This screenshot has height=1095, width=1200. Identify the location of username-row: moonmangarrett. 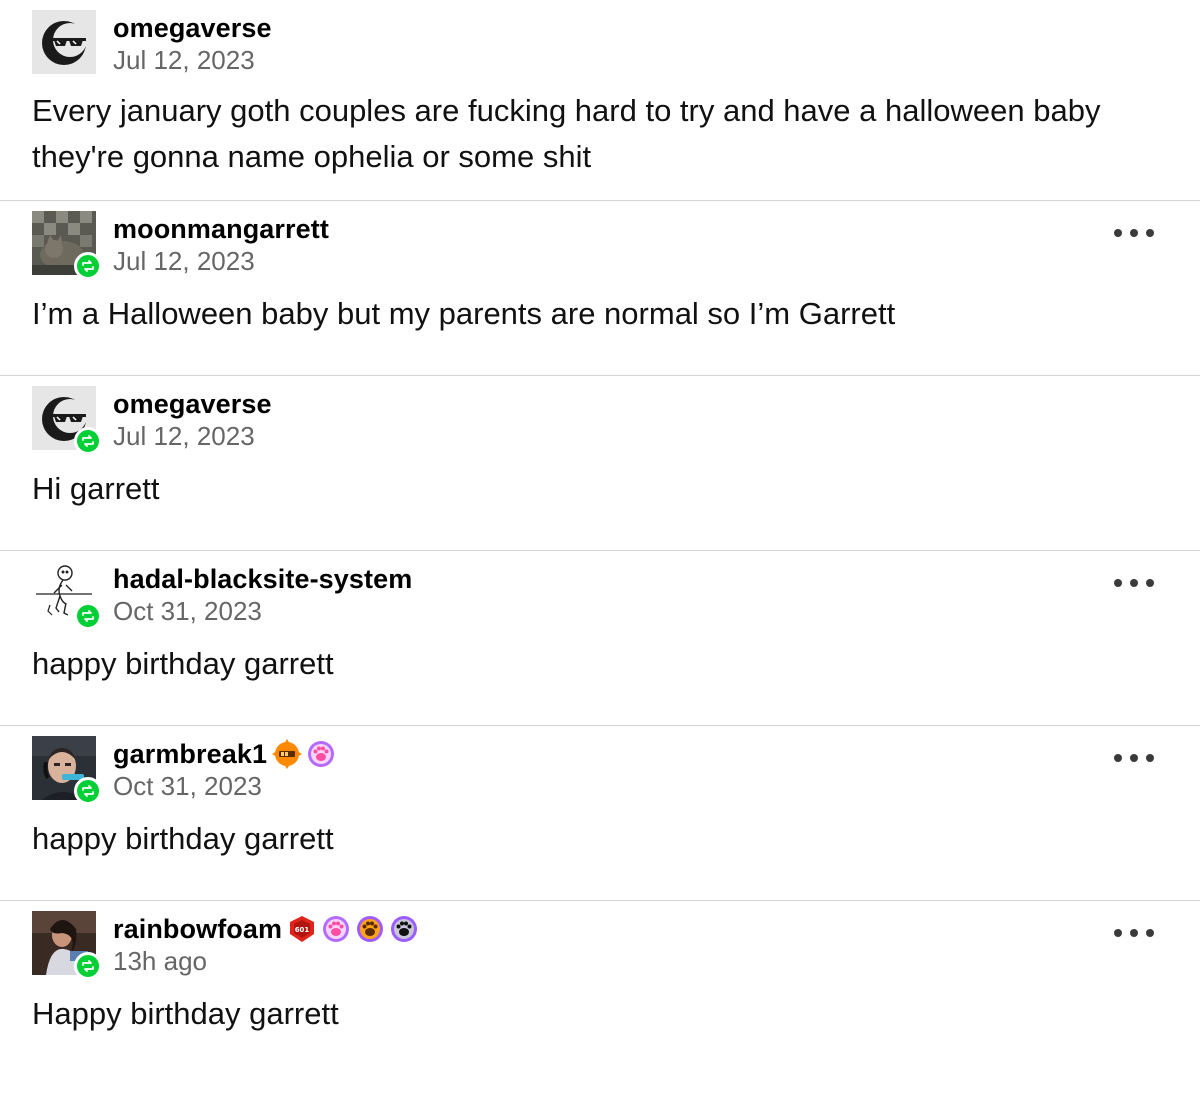
(221, 229).